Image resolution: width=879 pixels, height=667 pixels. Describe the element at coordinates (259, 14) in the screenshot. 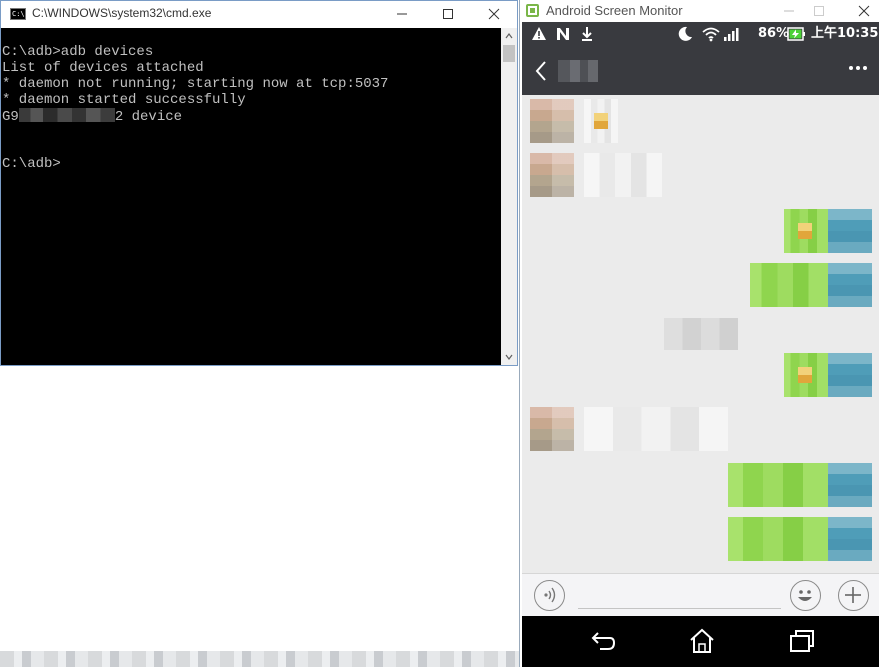

I see `cmd-titlebar: C:\ C:\WINDOWS\system32\cmd.exe` at that location.